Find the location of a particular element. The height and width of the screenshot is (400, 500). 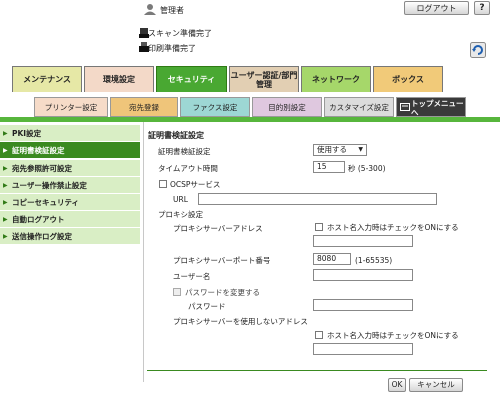

tab-network: ネットワーク is located at coordinates (336, 79).